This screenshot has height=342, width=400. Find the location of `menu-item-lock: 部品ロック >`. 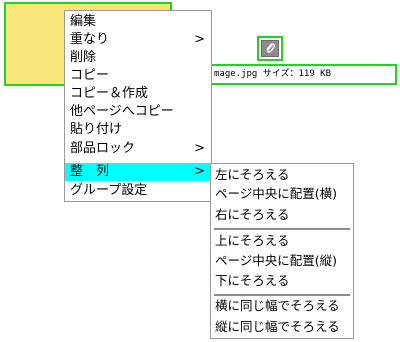

menu-item-lock: 部品ロック > is located at coordinates (138, 149).